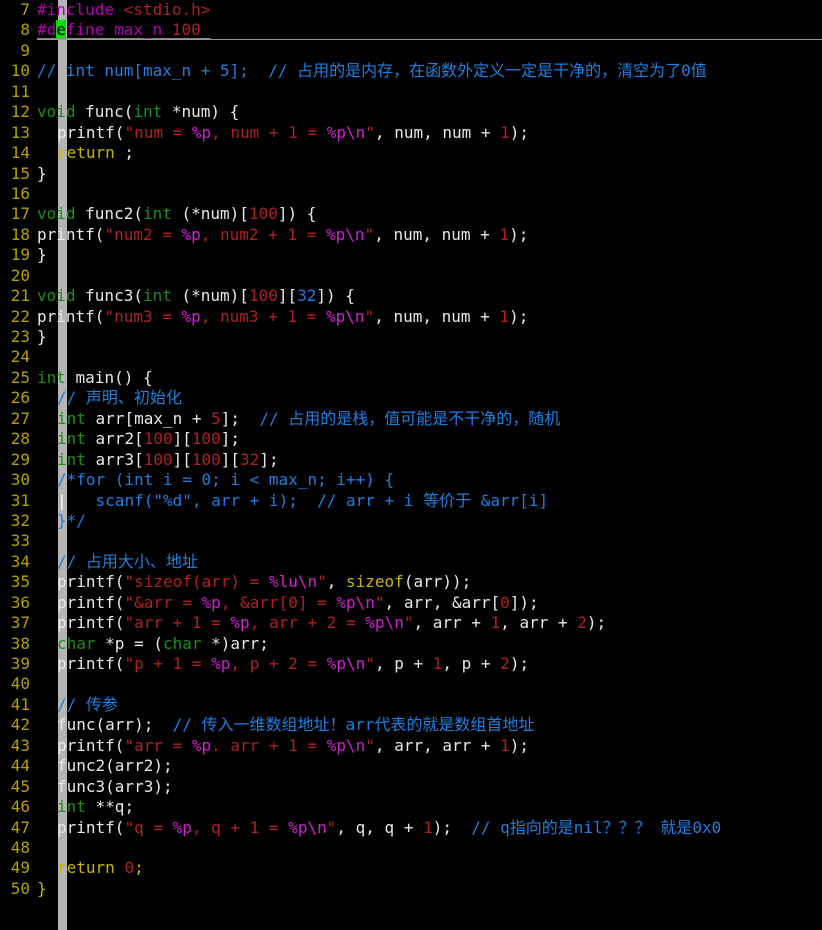 This screenshot has width=822, height=930. I want to click on code-token: ]) {, so click(297, 214).